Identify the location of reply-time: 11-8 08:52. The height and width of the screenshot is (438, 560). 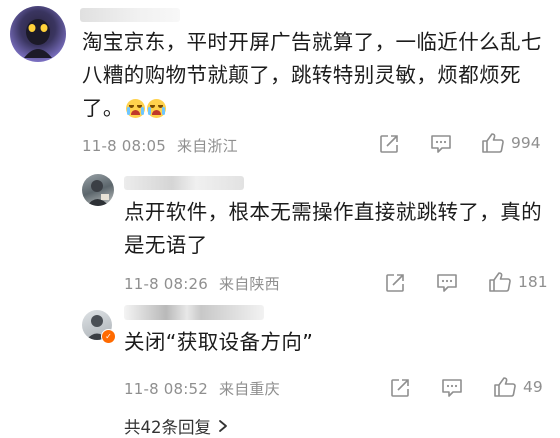
(166, 389).